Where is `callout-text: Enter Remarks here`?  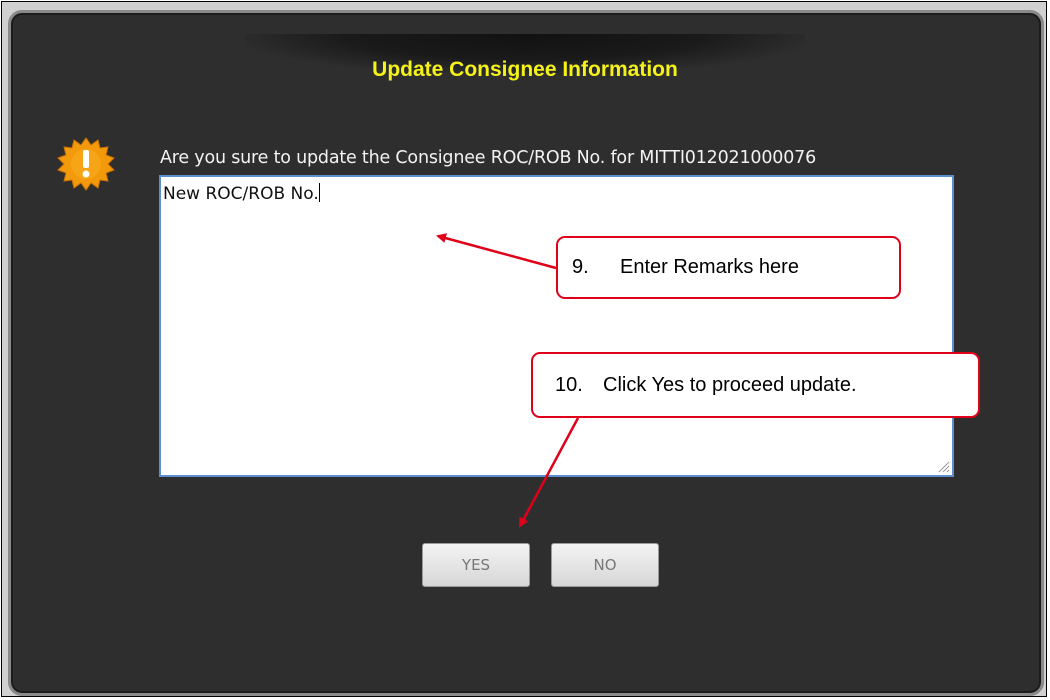 callout-text: Enter Remarks here is located at coordinates (709, 267).